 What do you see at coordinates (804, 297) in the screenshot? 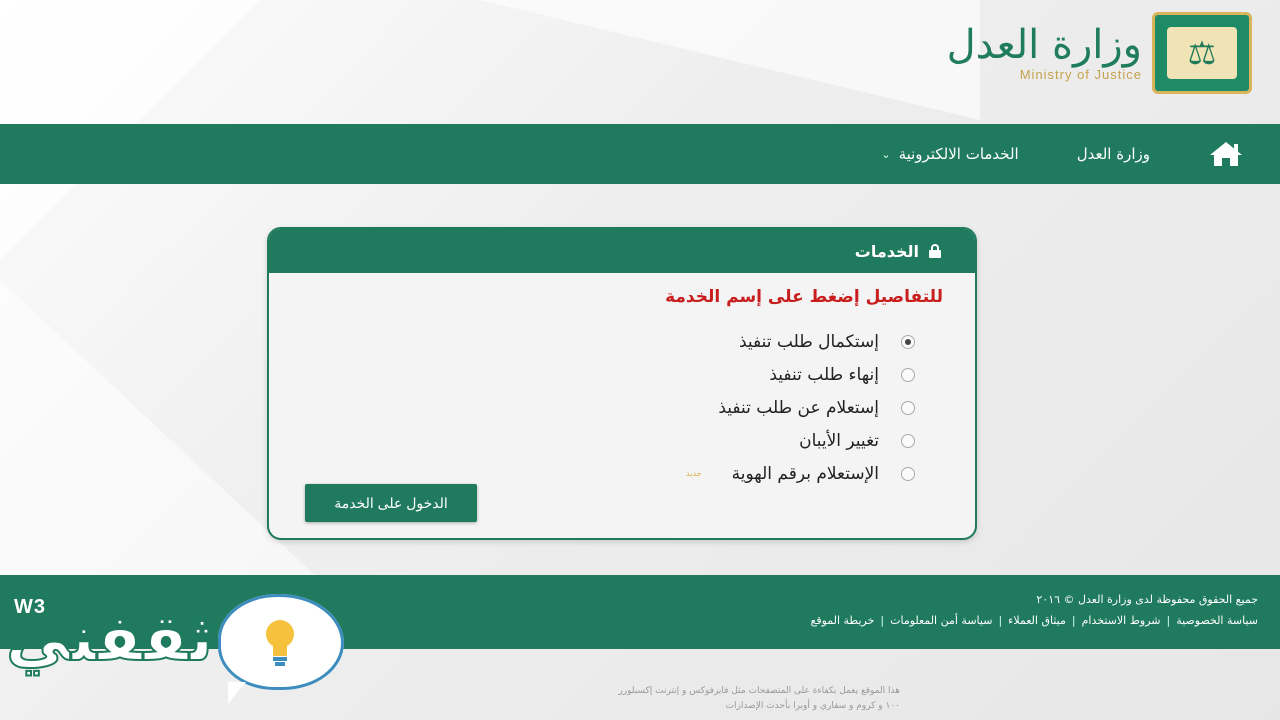
I see `instruction-text: للتفاصيل إضغط على إسم الخدمة` at bounding box center [804, 297].